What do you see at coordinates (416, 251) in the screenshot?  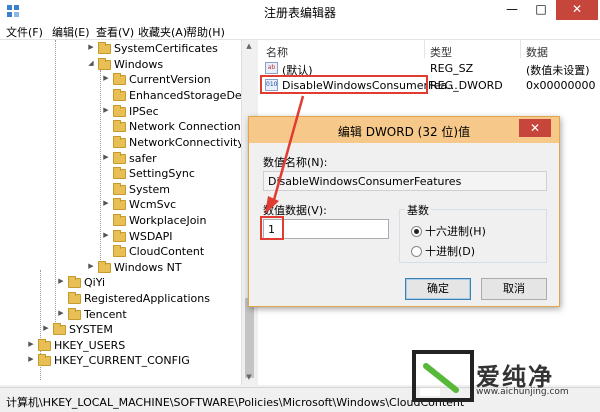 I see `radio-unselected-icon` at bounding box center [416, 251].